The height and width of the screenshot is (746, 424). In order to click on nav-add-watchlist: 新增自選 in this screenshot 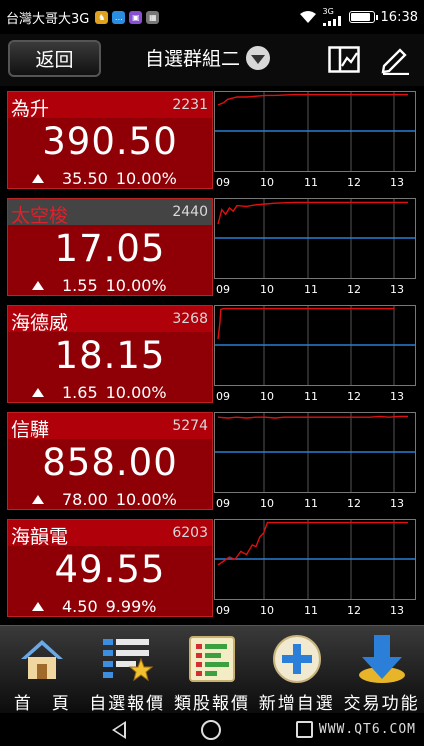, I will do `click(296, 670)`.